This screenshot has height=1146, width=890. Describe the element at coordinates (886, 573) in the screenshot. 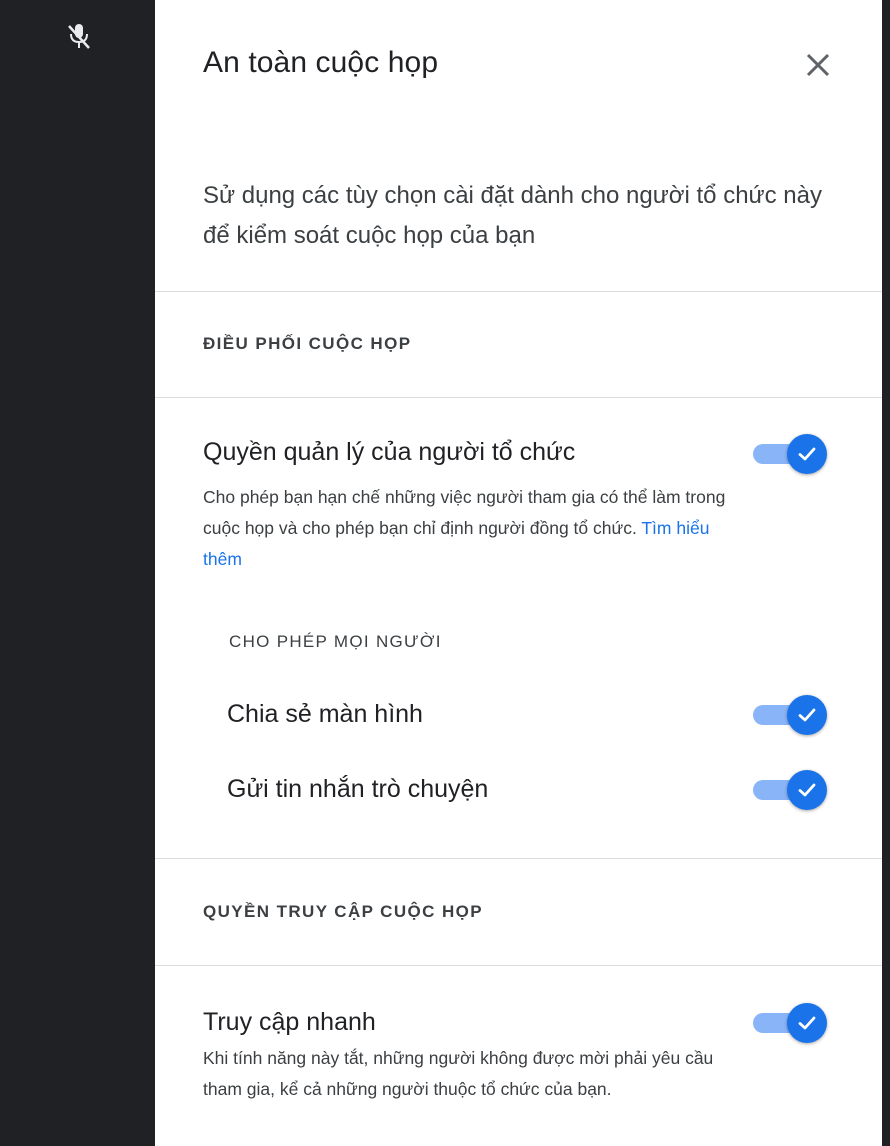

I see `right-edge` at that location.